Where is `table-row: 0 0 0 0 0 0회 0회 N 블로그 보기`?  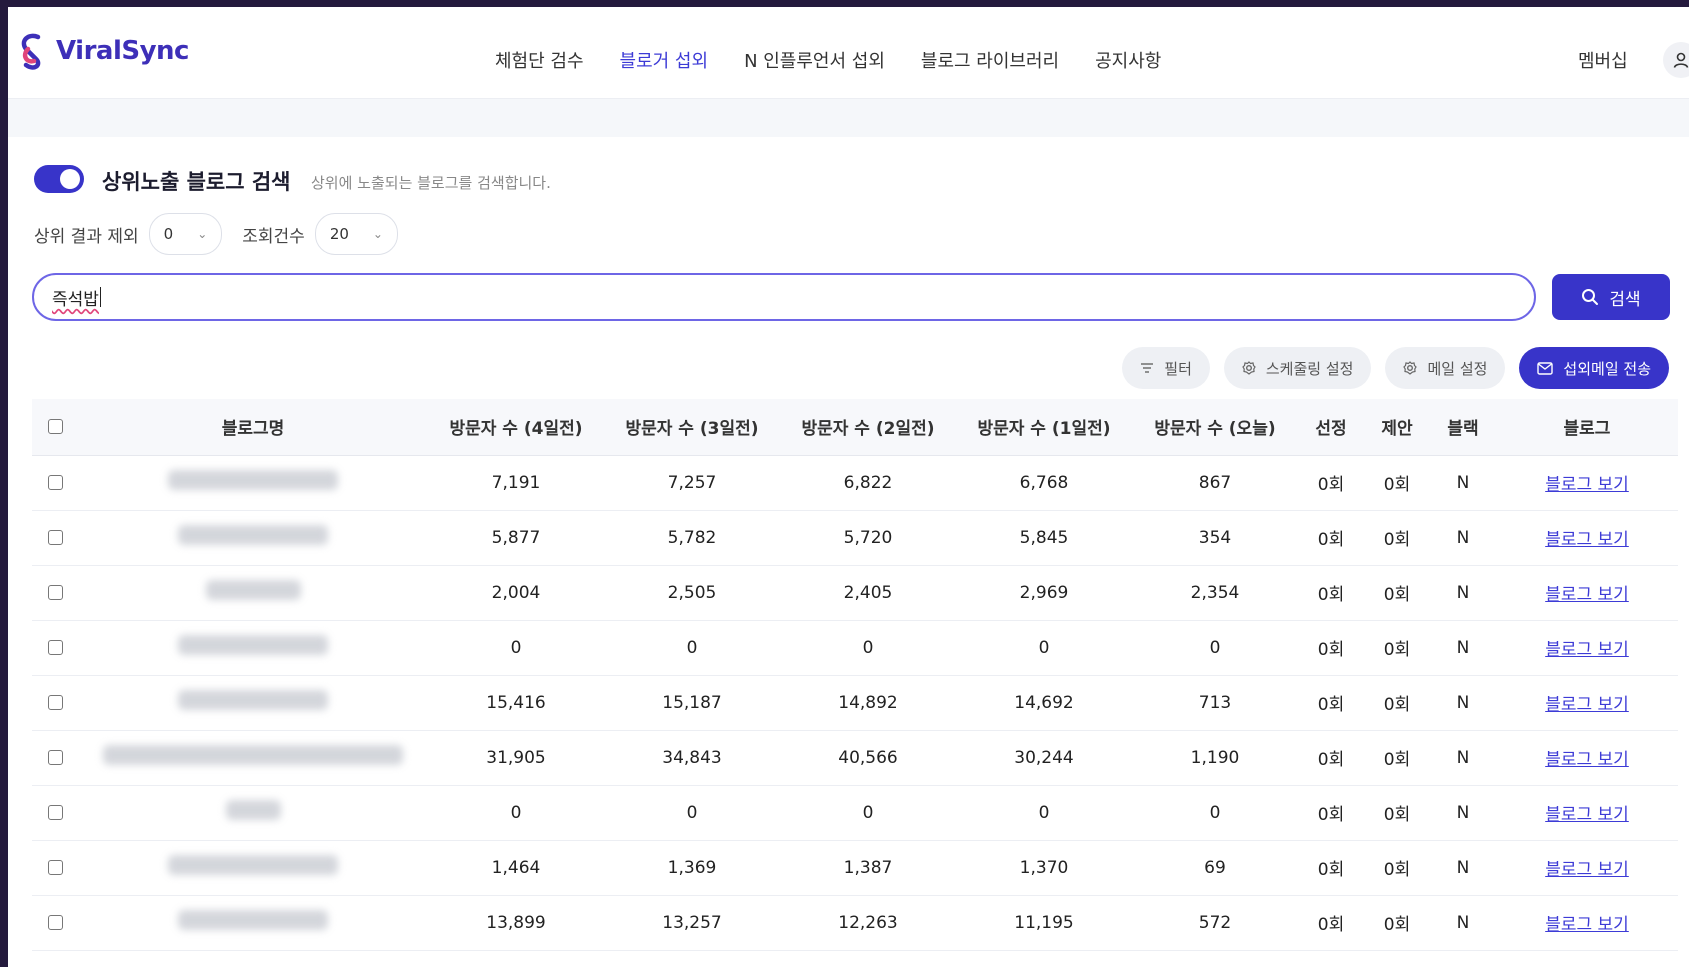 table-row: 0 0 0 0 0 0회 0회 N 블로그 보기 is located at coordinates (855, 648).